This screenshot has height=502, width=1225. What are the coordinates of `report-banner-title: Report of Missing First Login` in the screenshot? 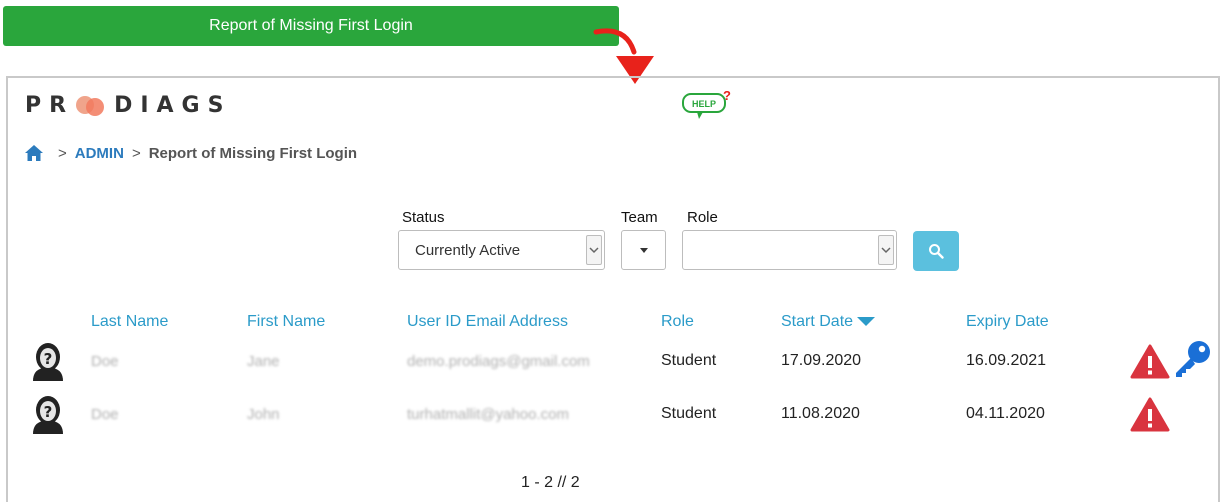 It's located at (311, 25).